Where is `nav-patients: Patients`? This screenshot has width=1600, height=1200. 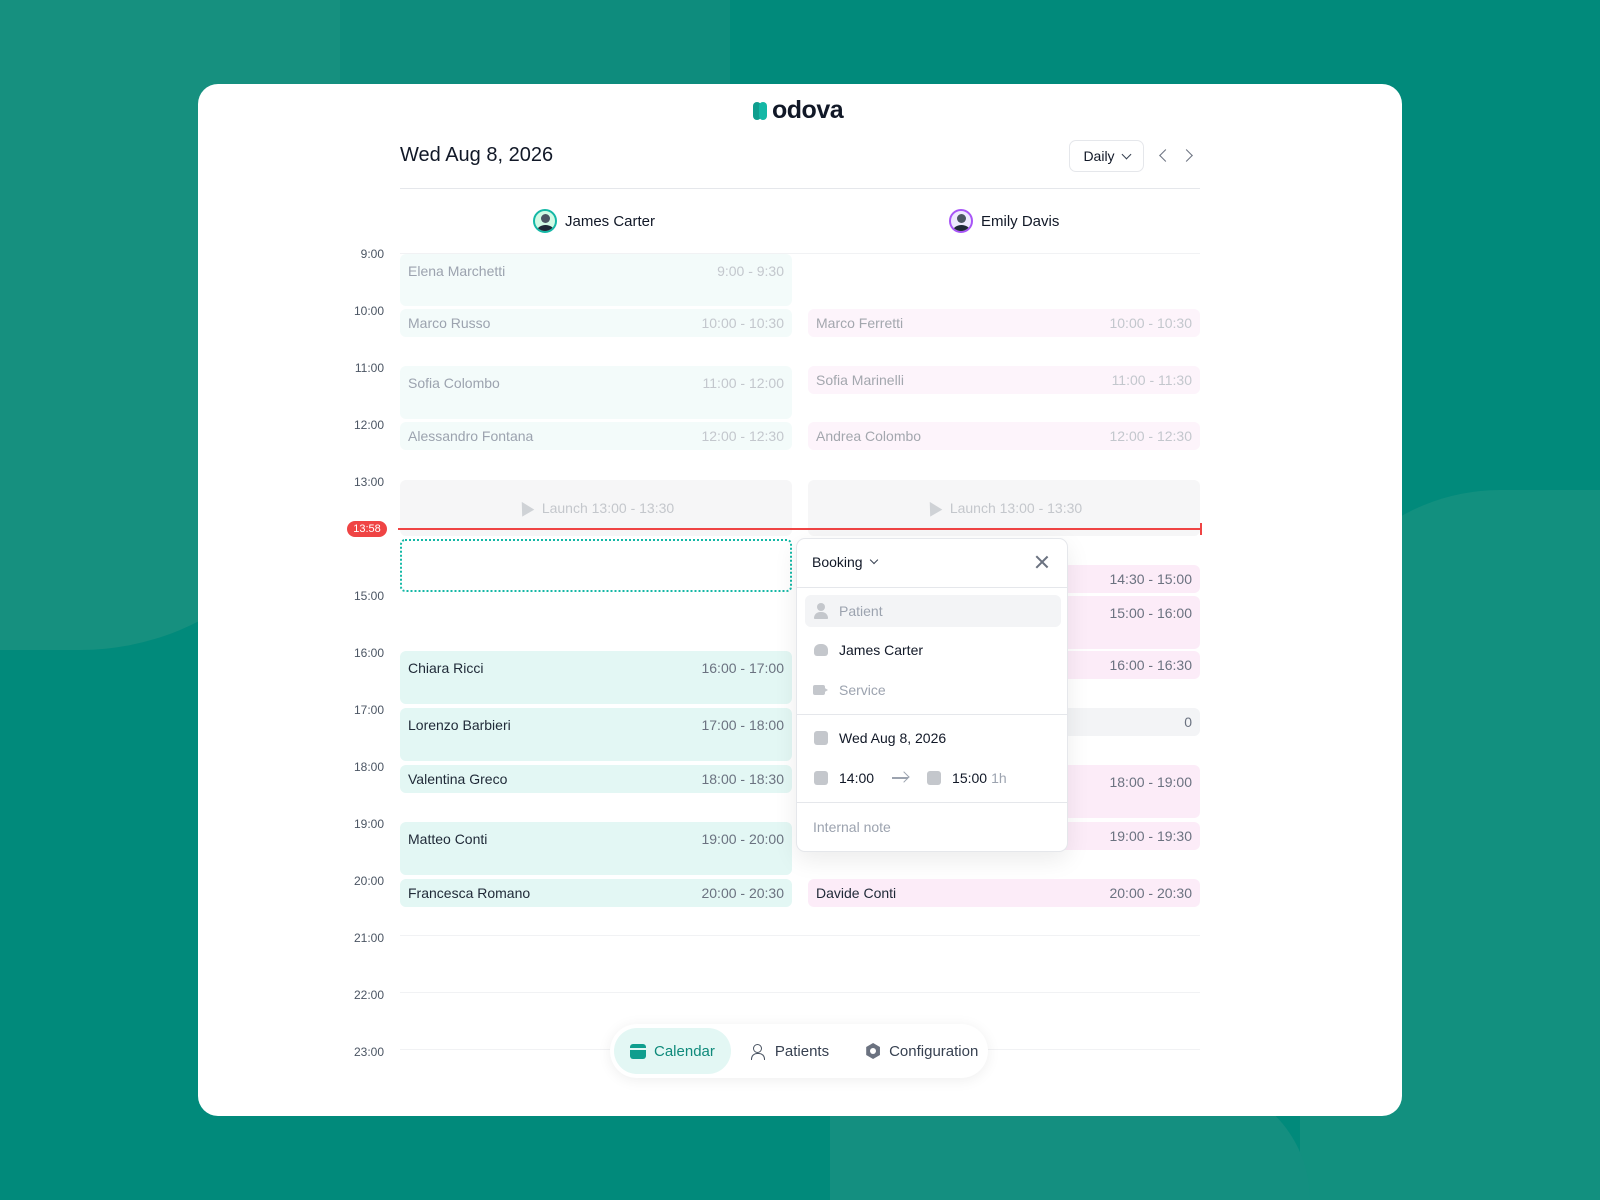 nav-patients: Patients is located at coordinates (790, 1051).